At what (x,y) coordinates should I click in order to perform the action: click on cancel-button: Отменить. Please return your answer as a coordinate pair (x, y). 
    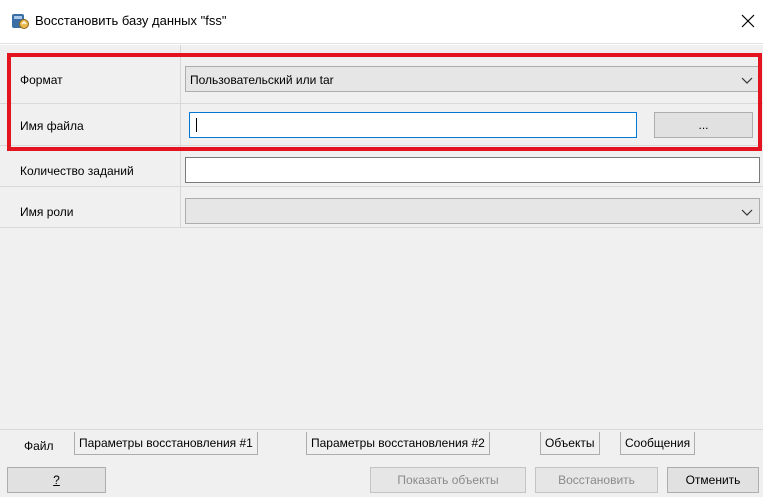
    Looking at the image, I should click on (713, 480).